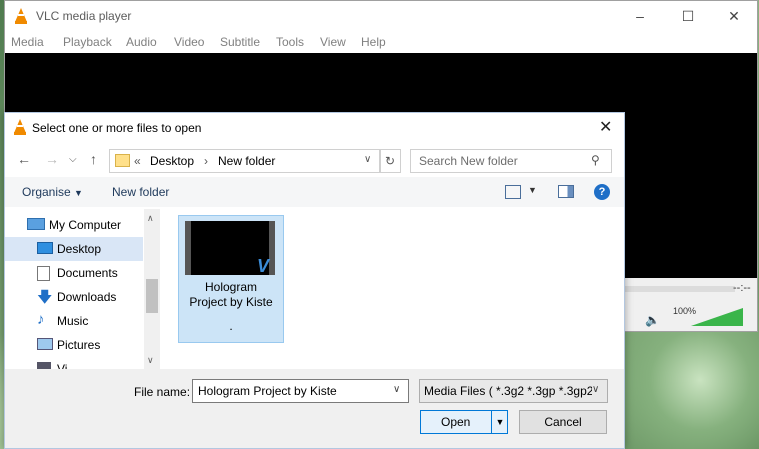 The image size is (759, 449). Describe the element at coordinates (45, 344) in the screenshot. I see `pictures-icon` at that location.